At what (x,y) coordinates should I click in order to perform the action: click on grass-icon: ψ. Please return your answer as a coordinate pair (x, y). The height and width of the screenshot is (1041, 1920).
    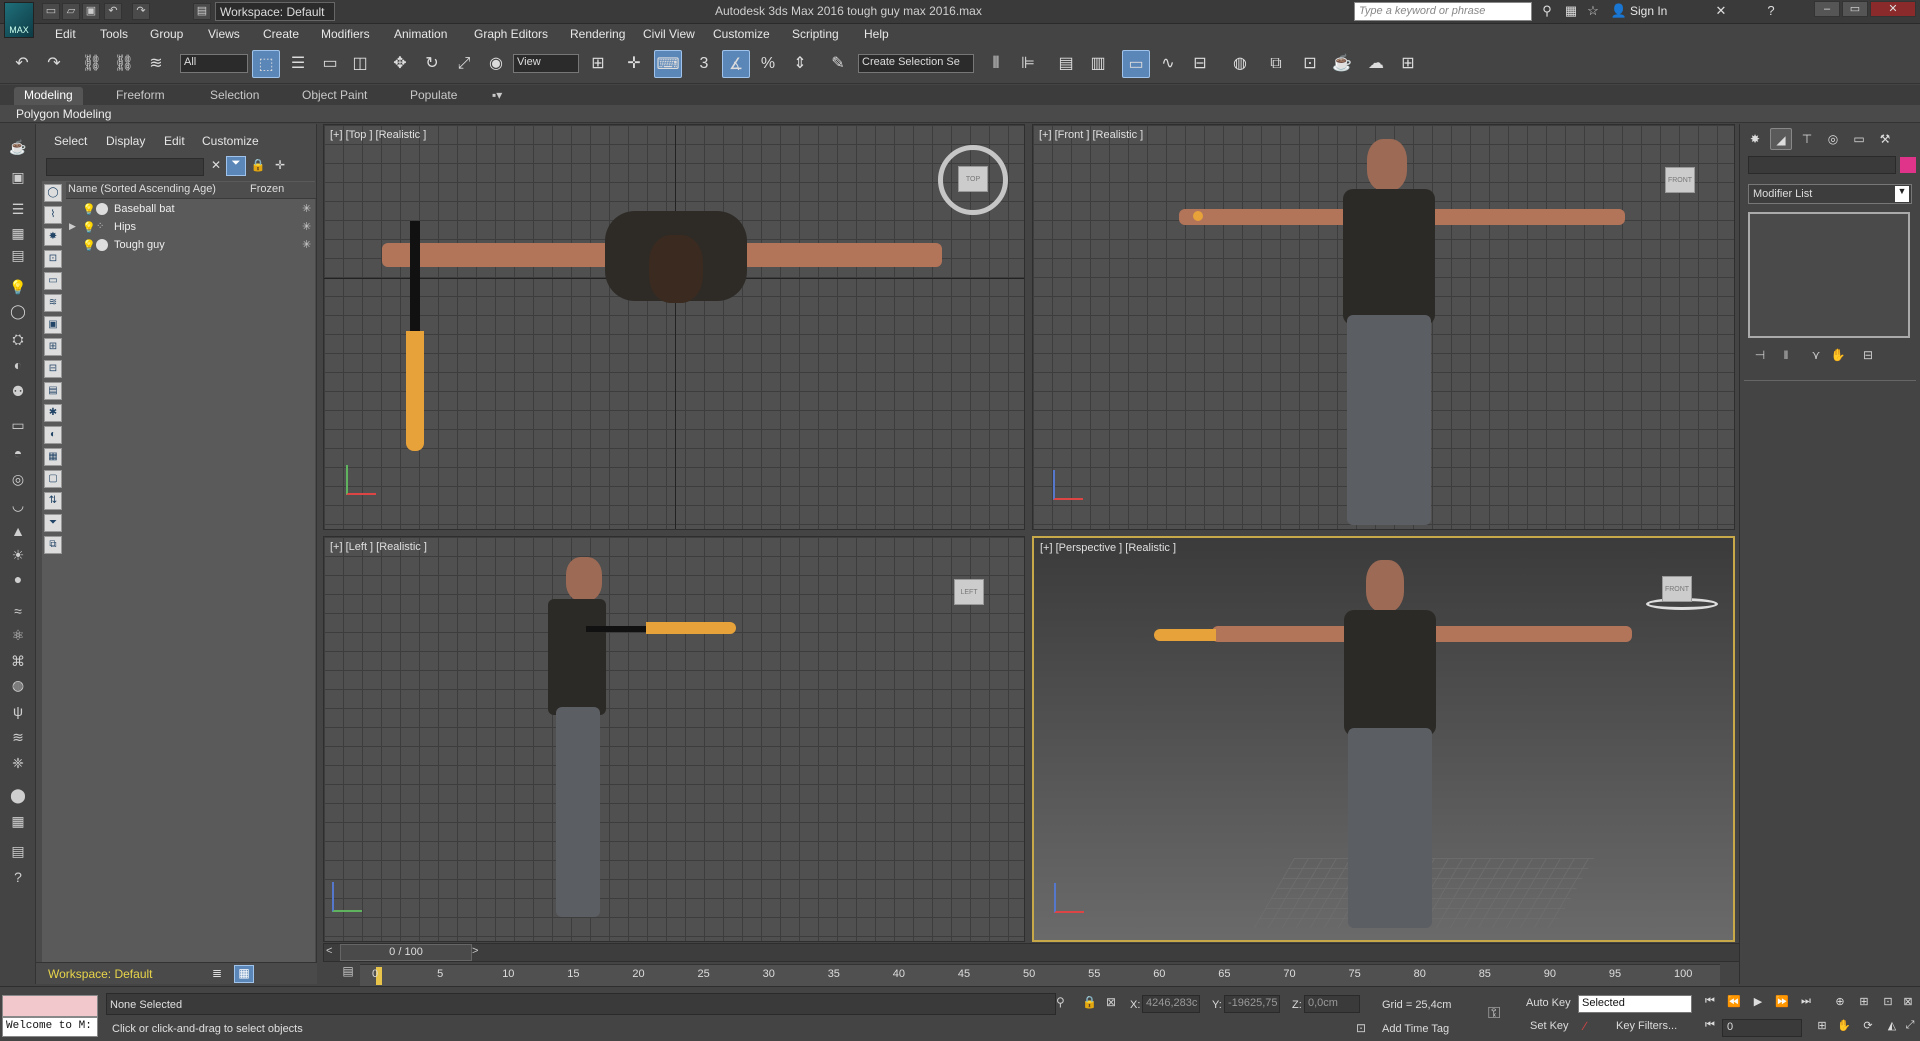
    Looking at the image, I should click on (18, 711).